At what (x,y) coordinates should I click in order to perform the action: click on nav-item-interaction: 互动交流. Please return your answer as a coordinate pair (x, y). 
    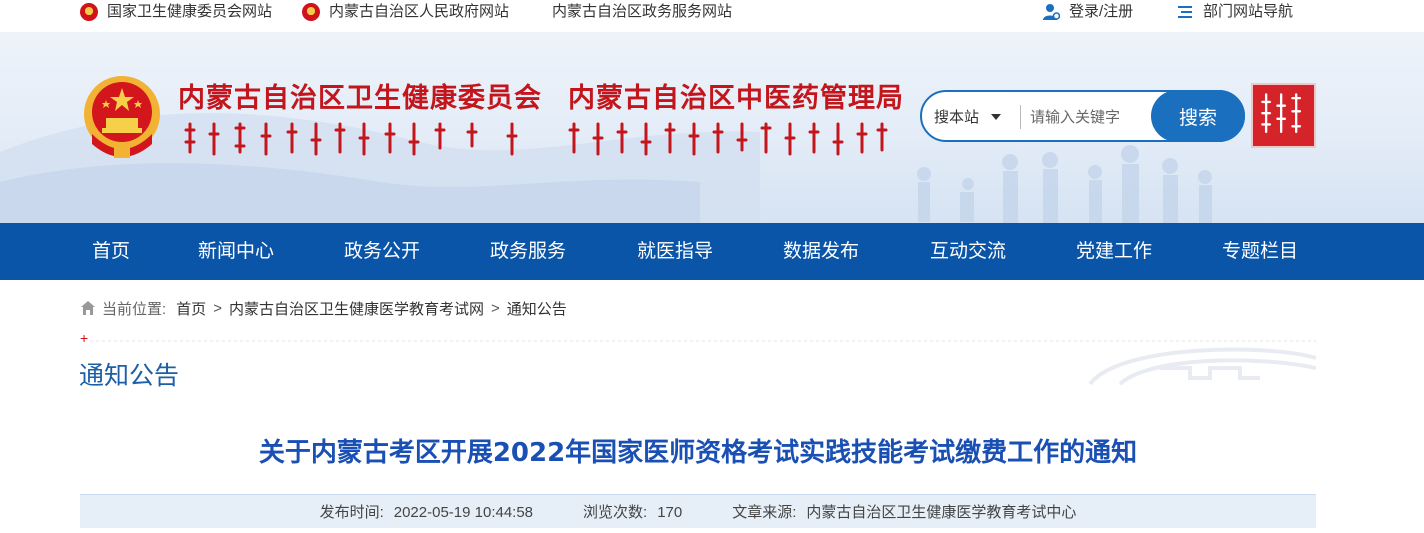
    Looking at the image, I should click on (968, 251).